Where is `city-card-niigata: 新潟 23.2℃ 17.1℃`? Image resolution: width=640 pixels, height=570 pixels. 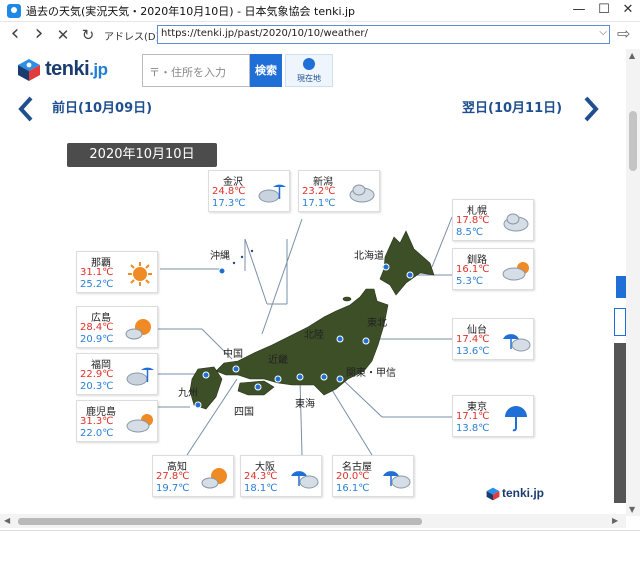 city-card-niigata: 新潟 23.2℃ 17.1℃ is located at coordinates (339, 191).